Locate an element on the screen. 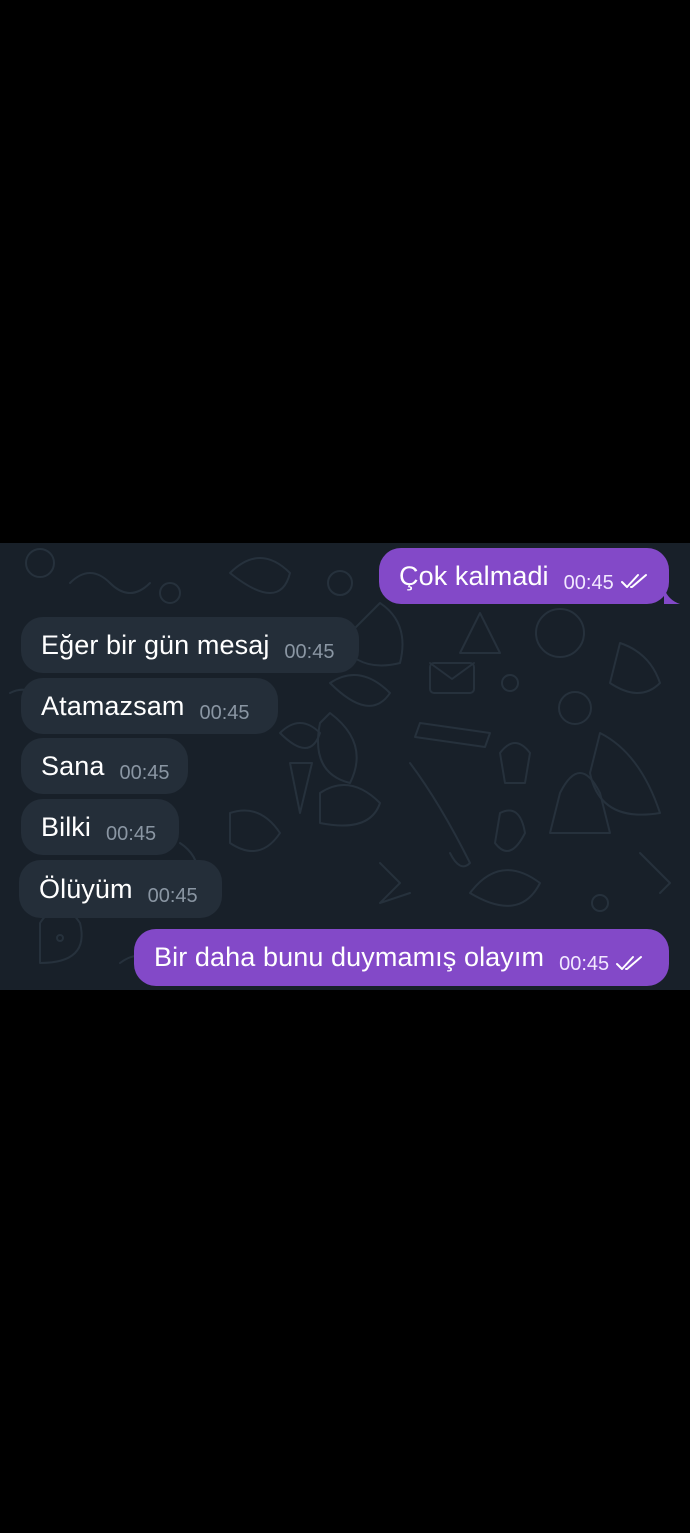  message-text: Ölüyüm is located at coordinates (86, 888).